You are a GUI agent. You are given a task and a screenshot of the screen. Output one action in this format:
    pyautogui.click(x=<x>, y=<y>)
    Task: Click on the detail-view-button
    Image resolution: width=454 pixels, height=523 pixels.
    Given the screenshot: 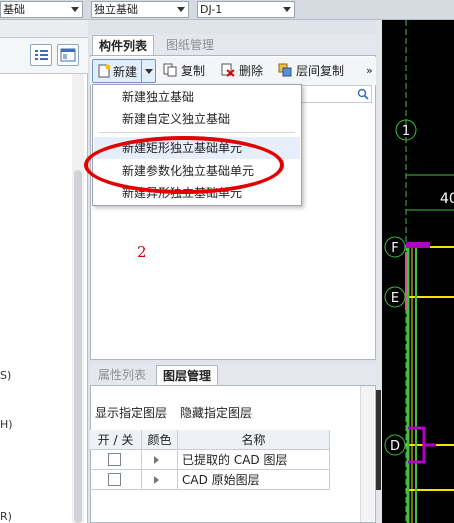 What is the action you would take?
    pyautogui.click(x=68, y=55)
    